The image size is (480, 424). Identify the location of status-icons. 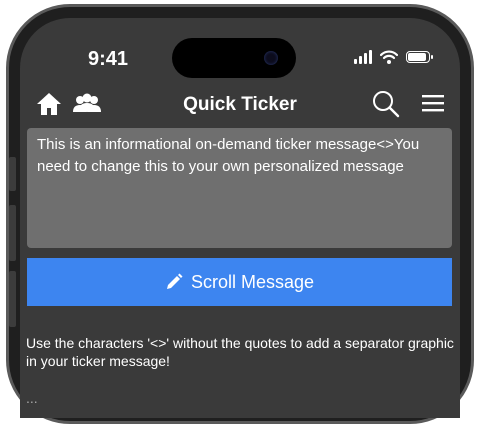
(393, 57).